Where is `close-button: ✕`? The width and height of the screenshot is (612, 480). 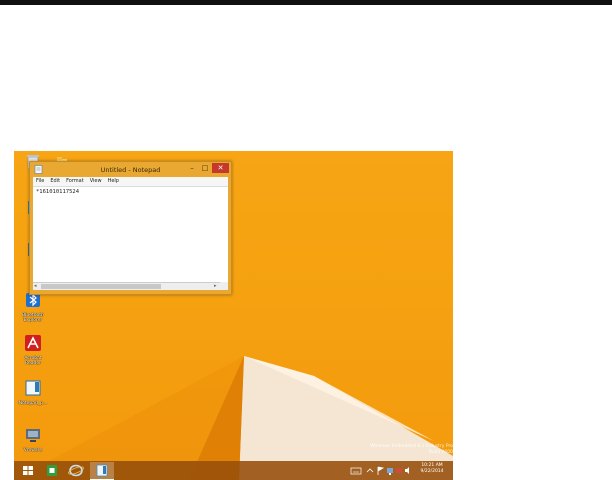 close-button: ✕ is located at coordinates (220, 168).